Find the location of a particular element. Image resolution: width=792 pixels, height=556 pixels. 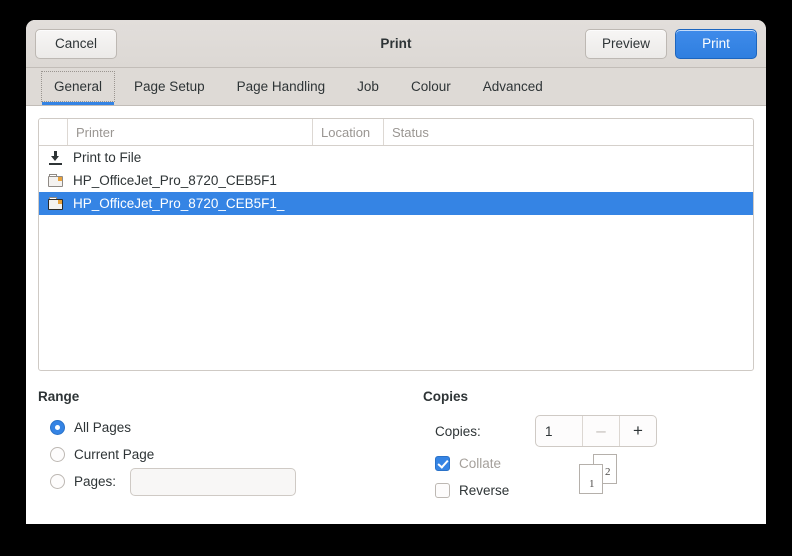

tab-colour: Colour is located at coordinates (431, 86).